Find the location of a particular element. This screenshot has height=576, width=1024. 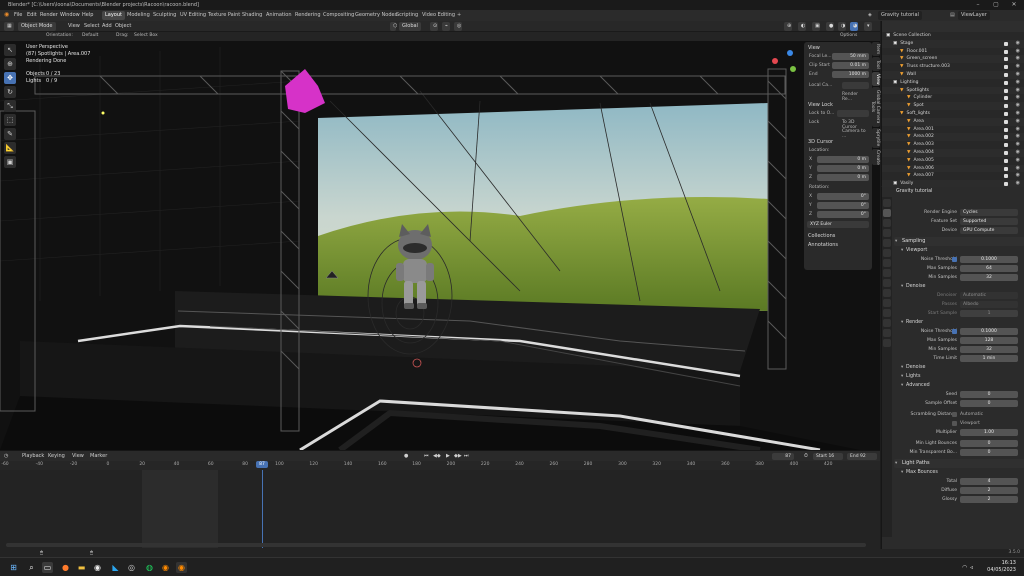

current-frame-field: 87 is located at coordinates (783, 456).